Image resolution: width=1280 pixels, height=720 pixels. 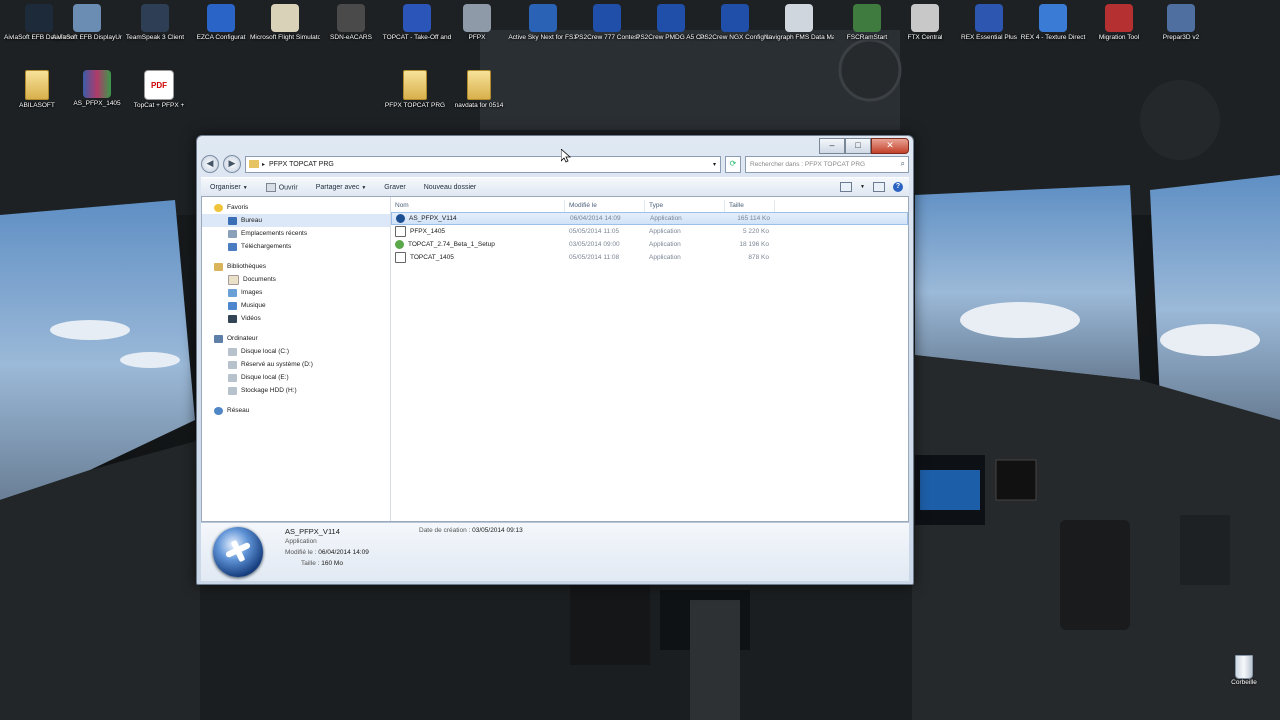 What do you see at coordinates (846, 187) in the screenshot?
I see `view-options-icon` at bounding box center [846, 187].